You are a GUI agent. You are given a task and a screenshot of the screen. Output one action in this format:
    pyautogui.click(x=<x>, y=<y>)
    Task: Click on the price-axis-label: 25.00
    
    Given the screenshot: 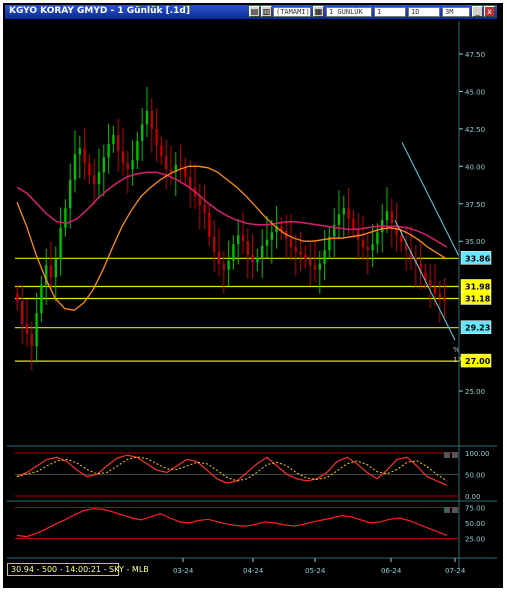 What is the action you would take?
    pyautogui.click(x=475, y=392)
    